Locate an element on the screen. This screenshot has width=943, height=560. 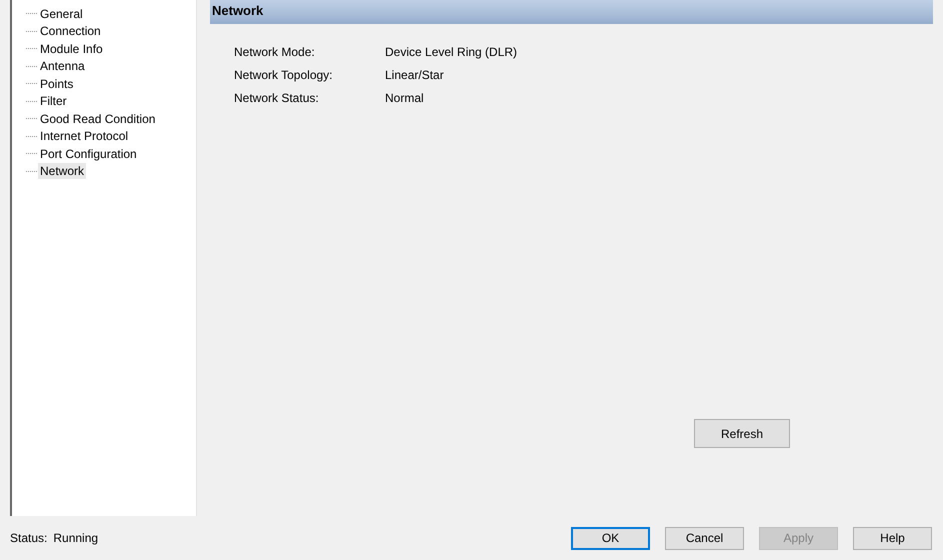
field-value: Linear/Star is located at coordinates (415, 75).